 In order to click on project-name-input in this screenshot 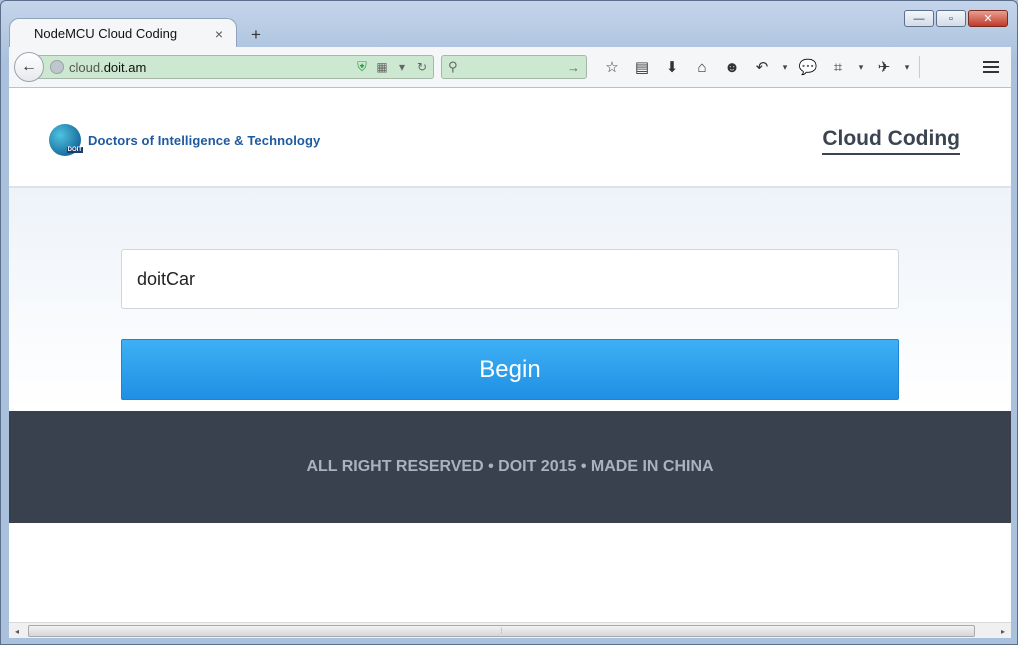, I will do `click(510, 279)`.